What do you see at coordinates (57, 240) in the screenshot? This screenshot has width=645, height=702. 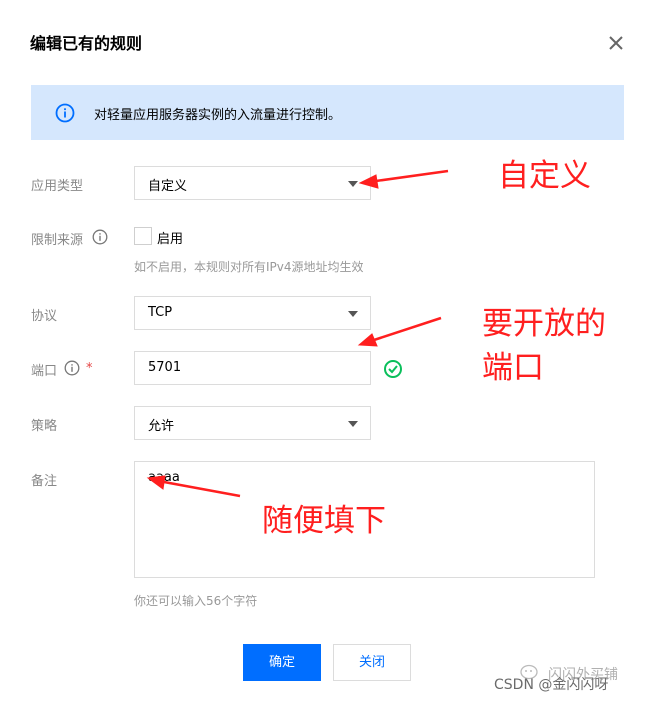 I see `source-limit-label: 限制来源` at bounding box center [57, 240].